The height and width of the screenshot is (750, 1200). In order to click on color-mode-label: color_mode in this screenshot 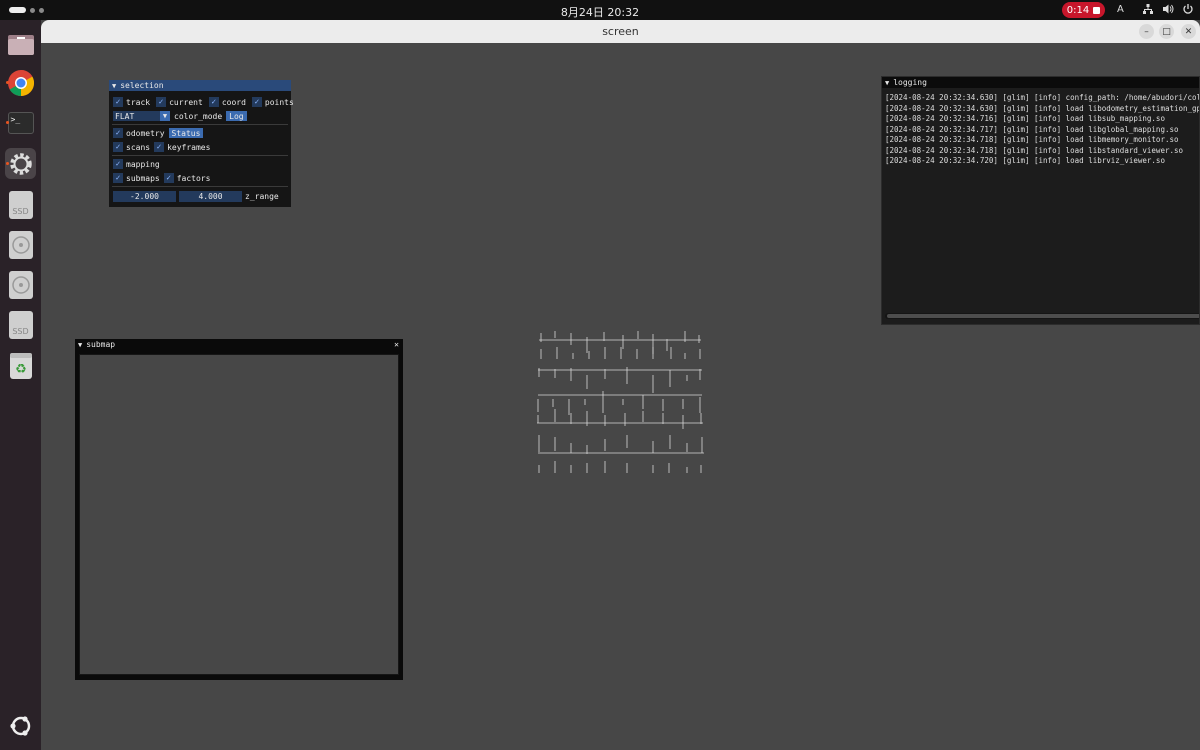, I will do `click(198, 116)`.